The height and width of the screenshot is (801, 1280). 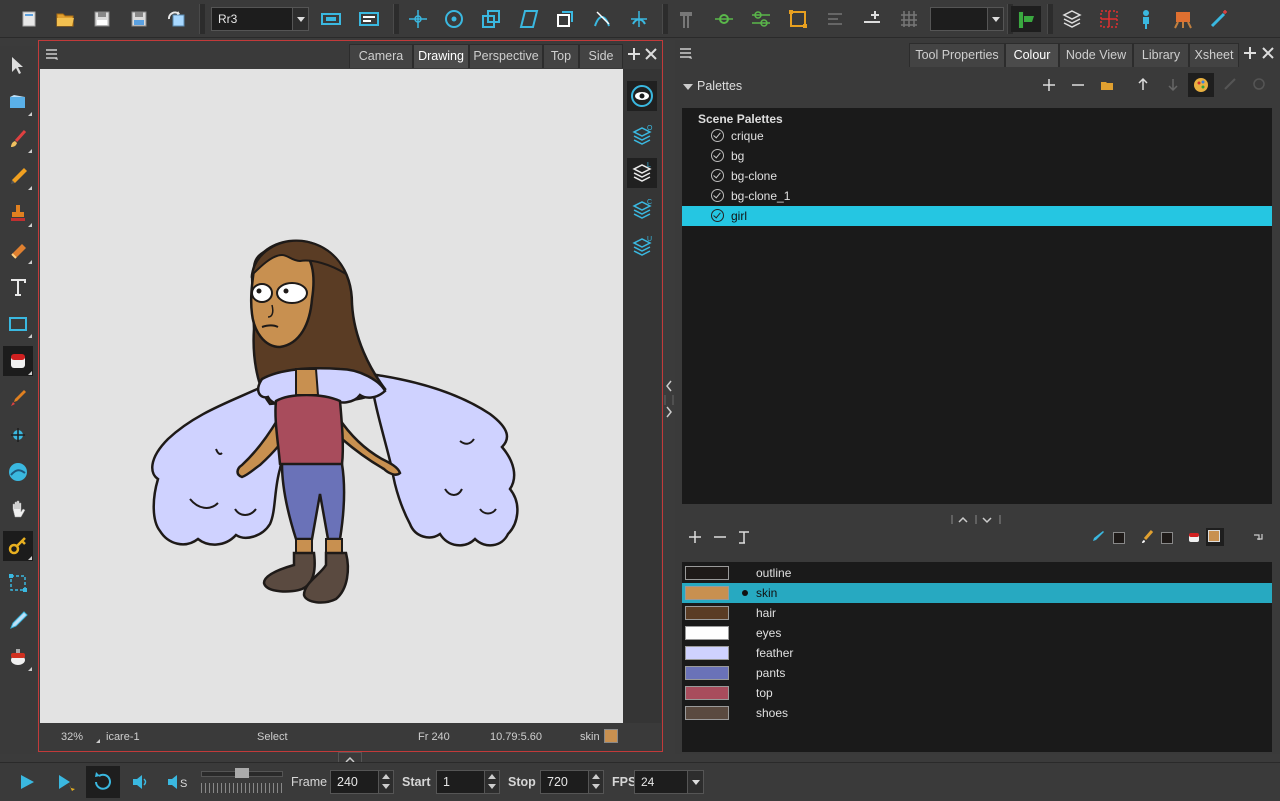 What do you see at coordinates (1072, 19) in the screenshot?
I see `layers-icon` at bounding box center [1072, 19].